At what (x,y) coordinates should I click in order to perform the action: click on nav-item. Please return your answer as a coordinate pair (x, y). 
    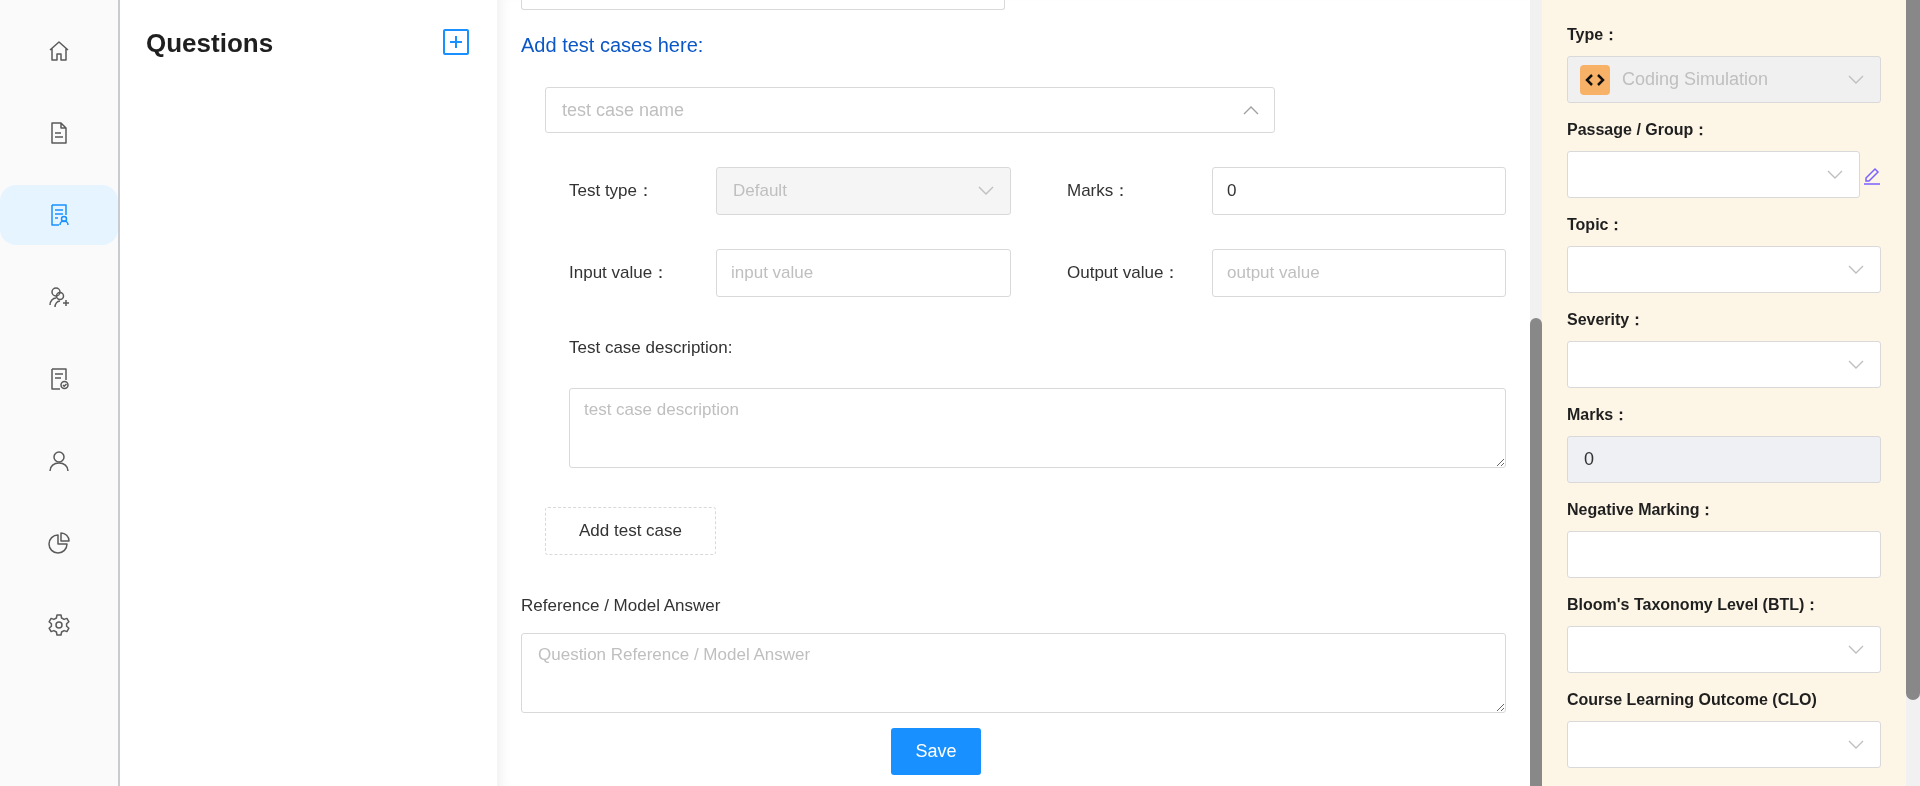
    Looking at the image, I should click on (59, 215).